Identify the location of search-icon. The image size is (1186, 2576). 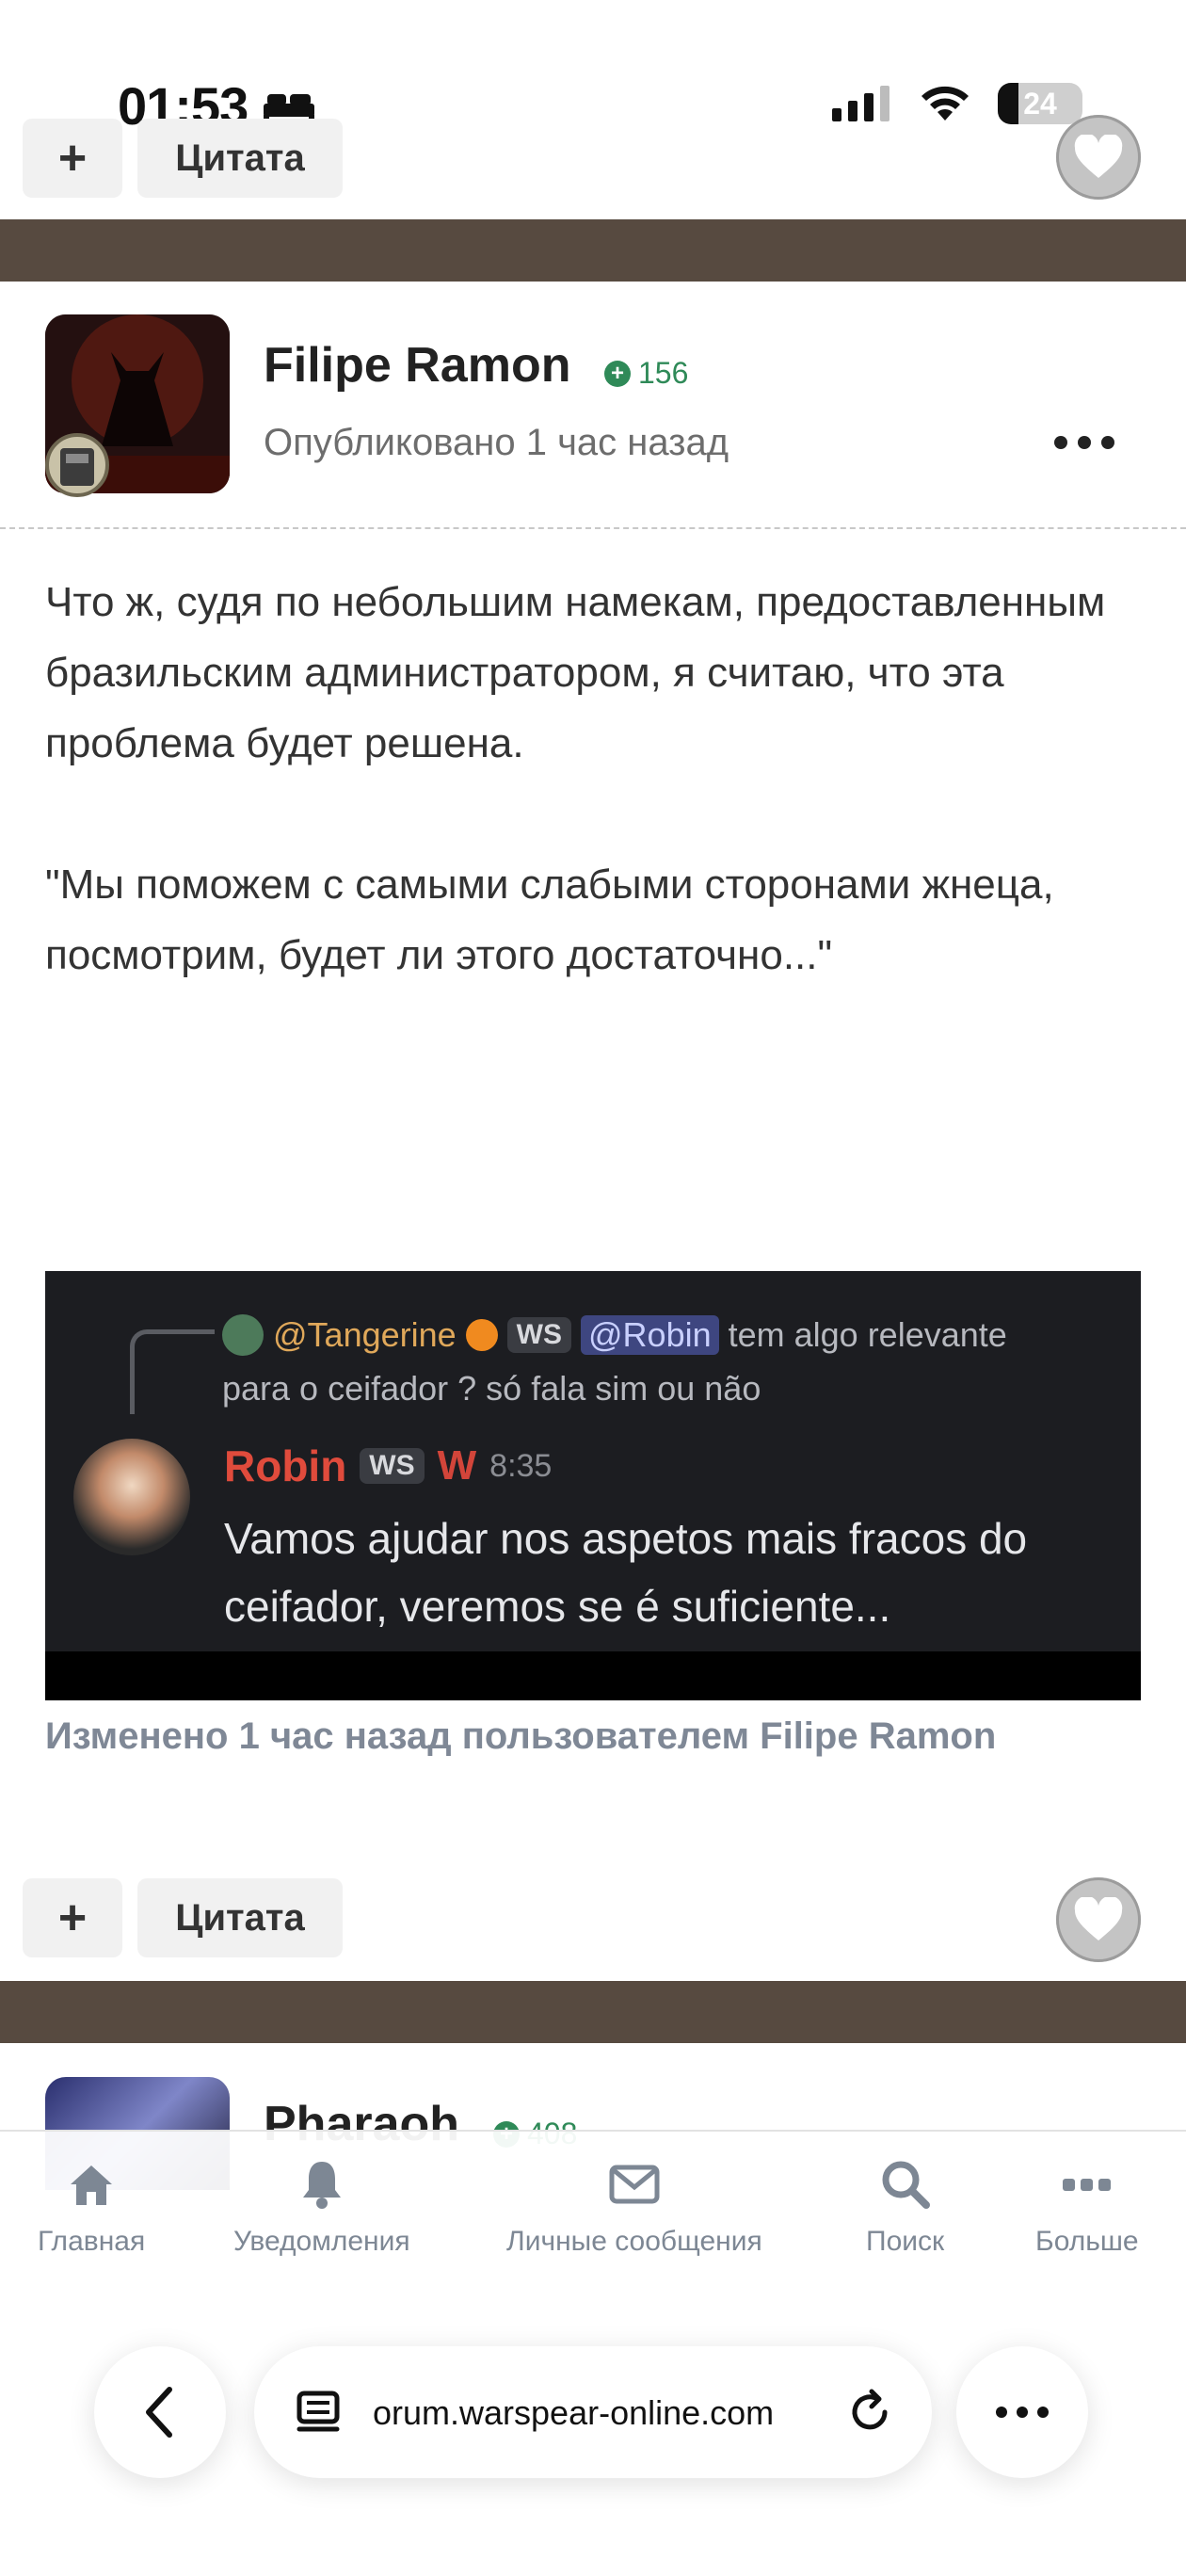
(906, 2185).